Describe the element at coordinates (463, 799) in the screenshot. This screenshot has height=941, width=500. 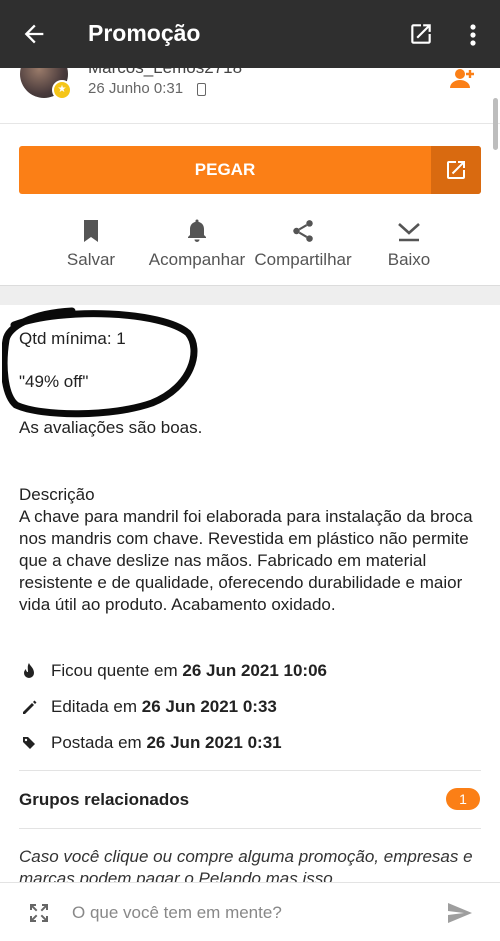
I see `related-groups-count-badge: 1` at that location.